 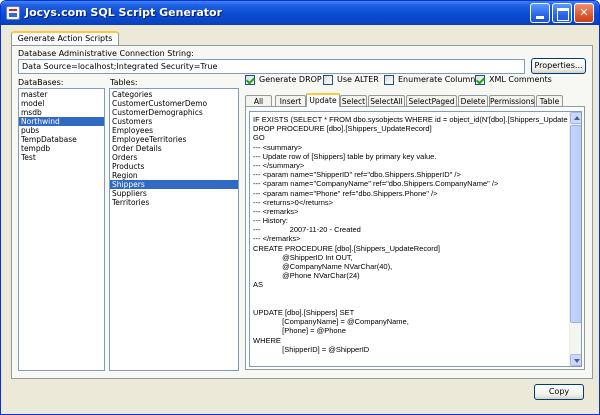 I want to click on tables-label: Tables:, so click(x=124, y=82).